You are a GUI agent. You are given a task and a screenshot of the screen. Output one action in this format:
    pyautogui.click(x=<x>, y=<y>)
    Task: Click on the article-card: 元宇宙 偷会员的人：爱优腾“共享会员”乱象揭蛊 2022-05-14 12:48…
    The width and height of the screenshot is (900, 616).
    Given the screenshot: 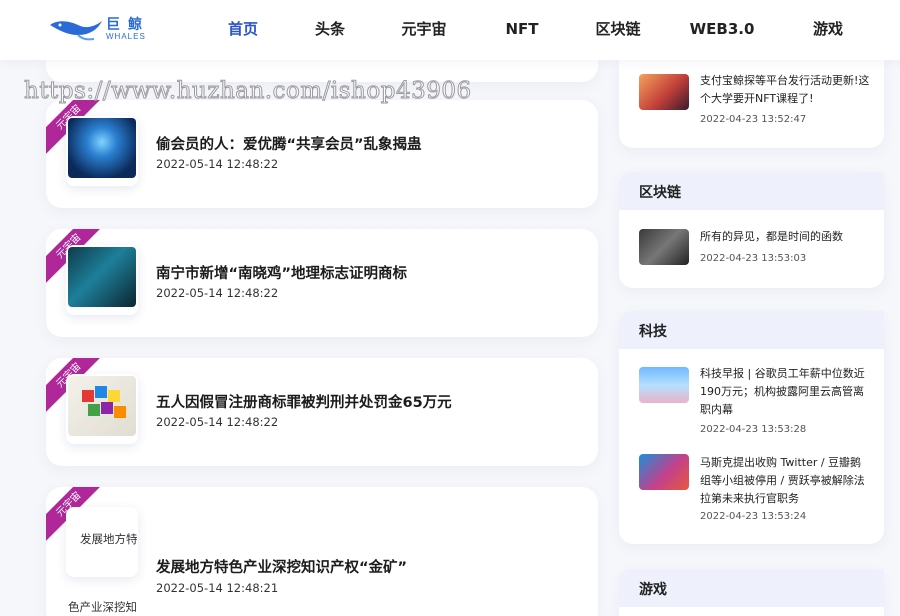 What is the action you would take?
    pyautogui.click(x=322, y=154)
    